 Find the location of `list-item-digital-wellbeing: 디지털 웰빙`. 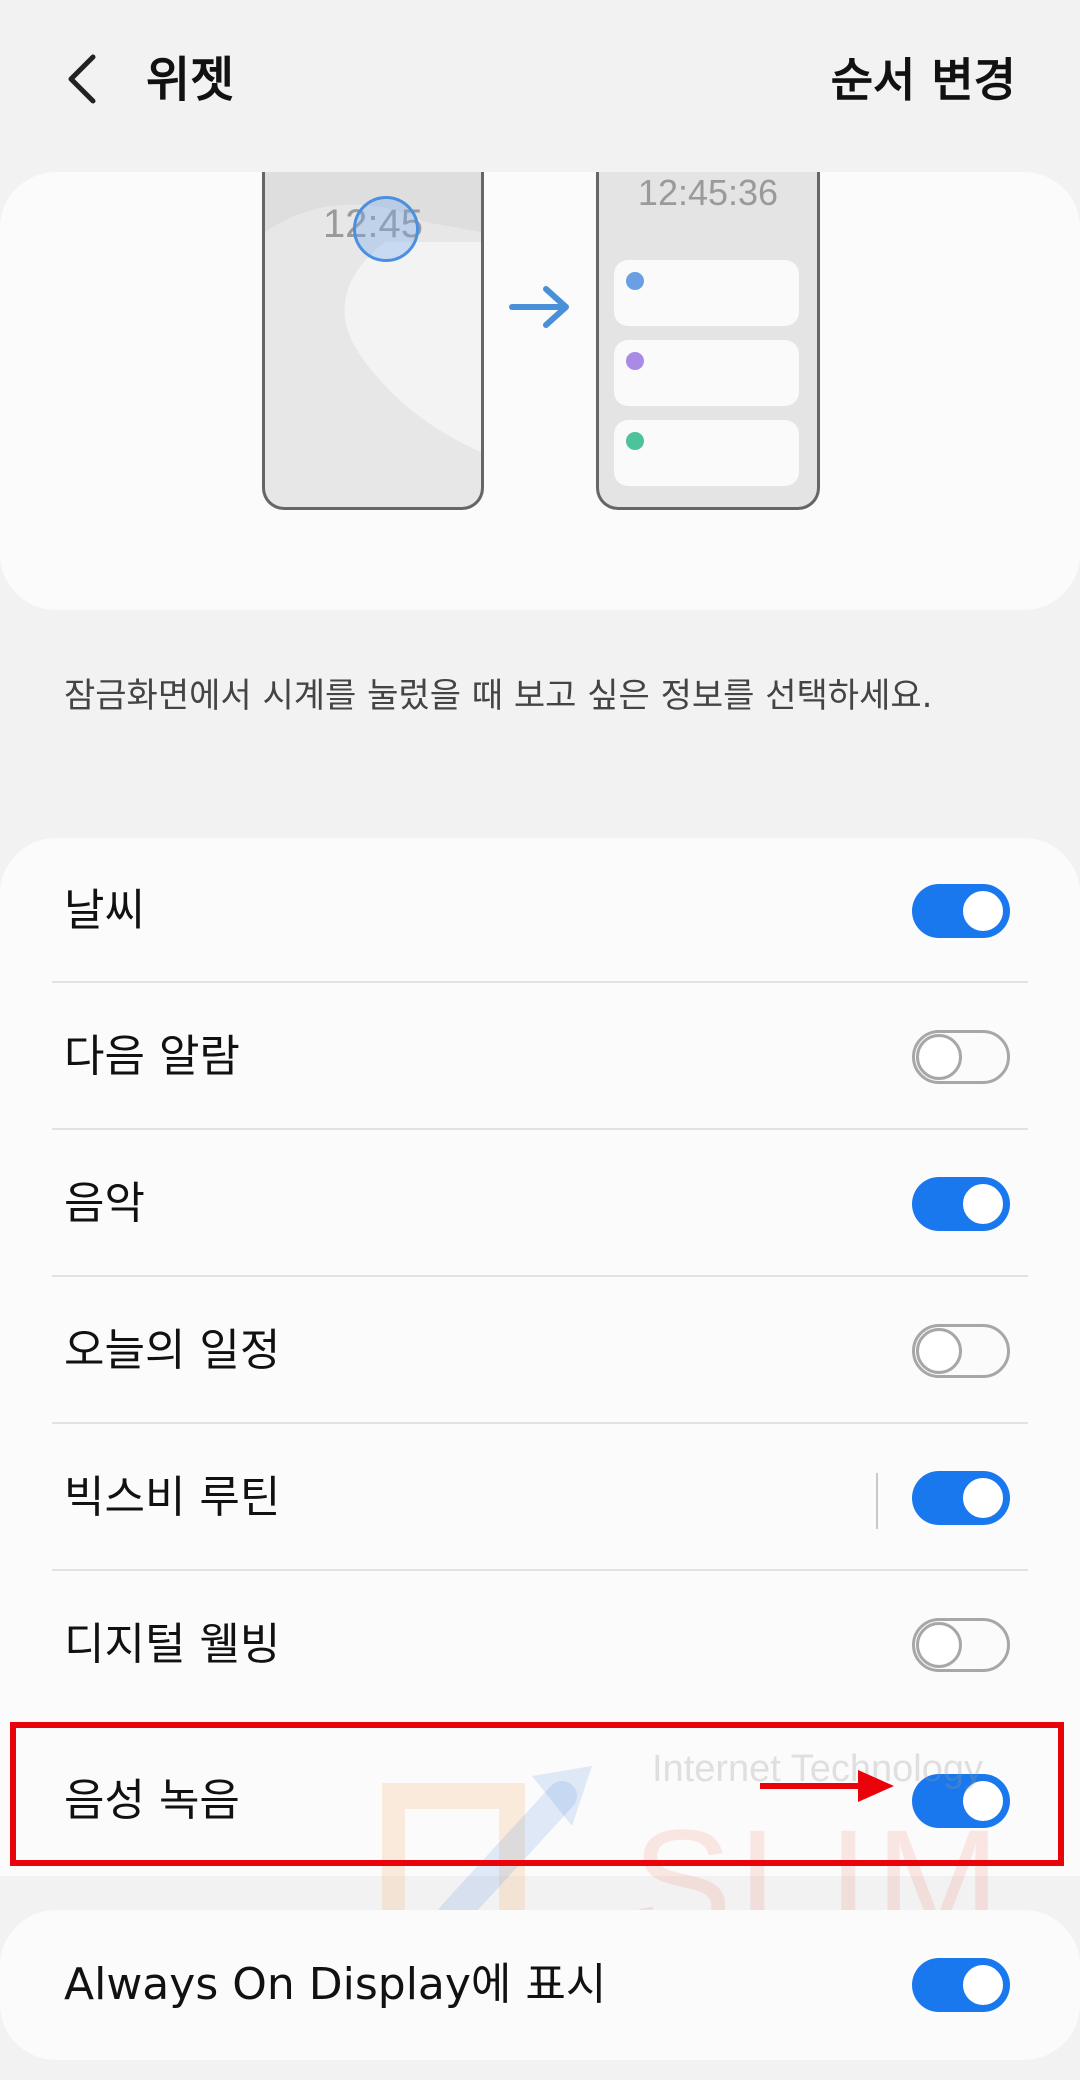

list-item-digital-wellbeing: 디지털 웰빙 is located at coordinates (540, 1645).